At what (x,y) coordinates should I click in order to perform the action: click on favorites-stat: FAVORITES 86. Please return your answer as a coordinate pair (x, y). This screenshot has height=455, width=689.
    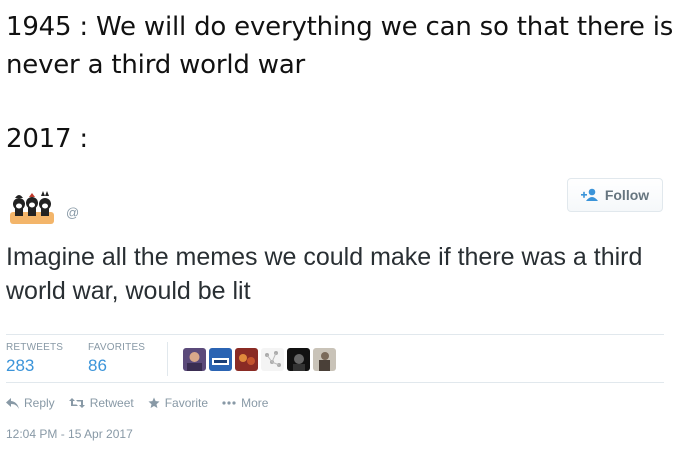
    Looking at the image, I should click on (116, 359).